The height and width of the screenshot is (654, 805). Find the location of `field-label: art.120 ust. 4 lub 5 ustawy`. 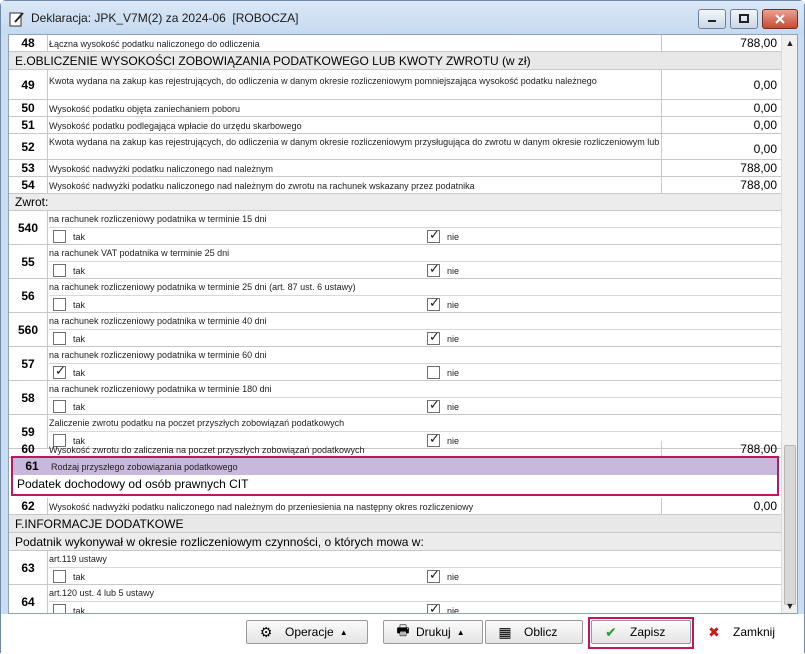

field-label: art.120 ust. 4 lub 5 ustawy is located at coordinates (102, 593).